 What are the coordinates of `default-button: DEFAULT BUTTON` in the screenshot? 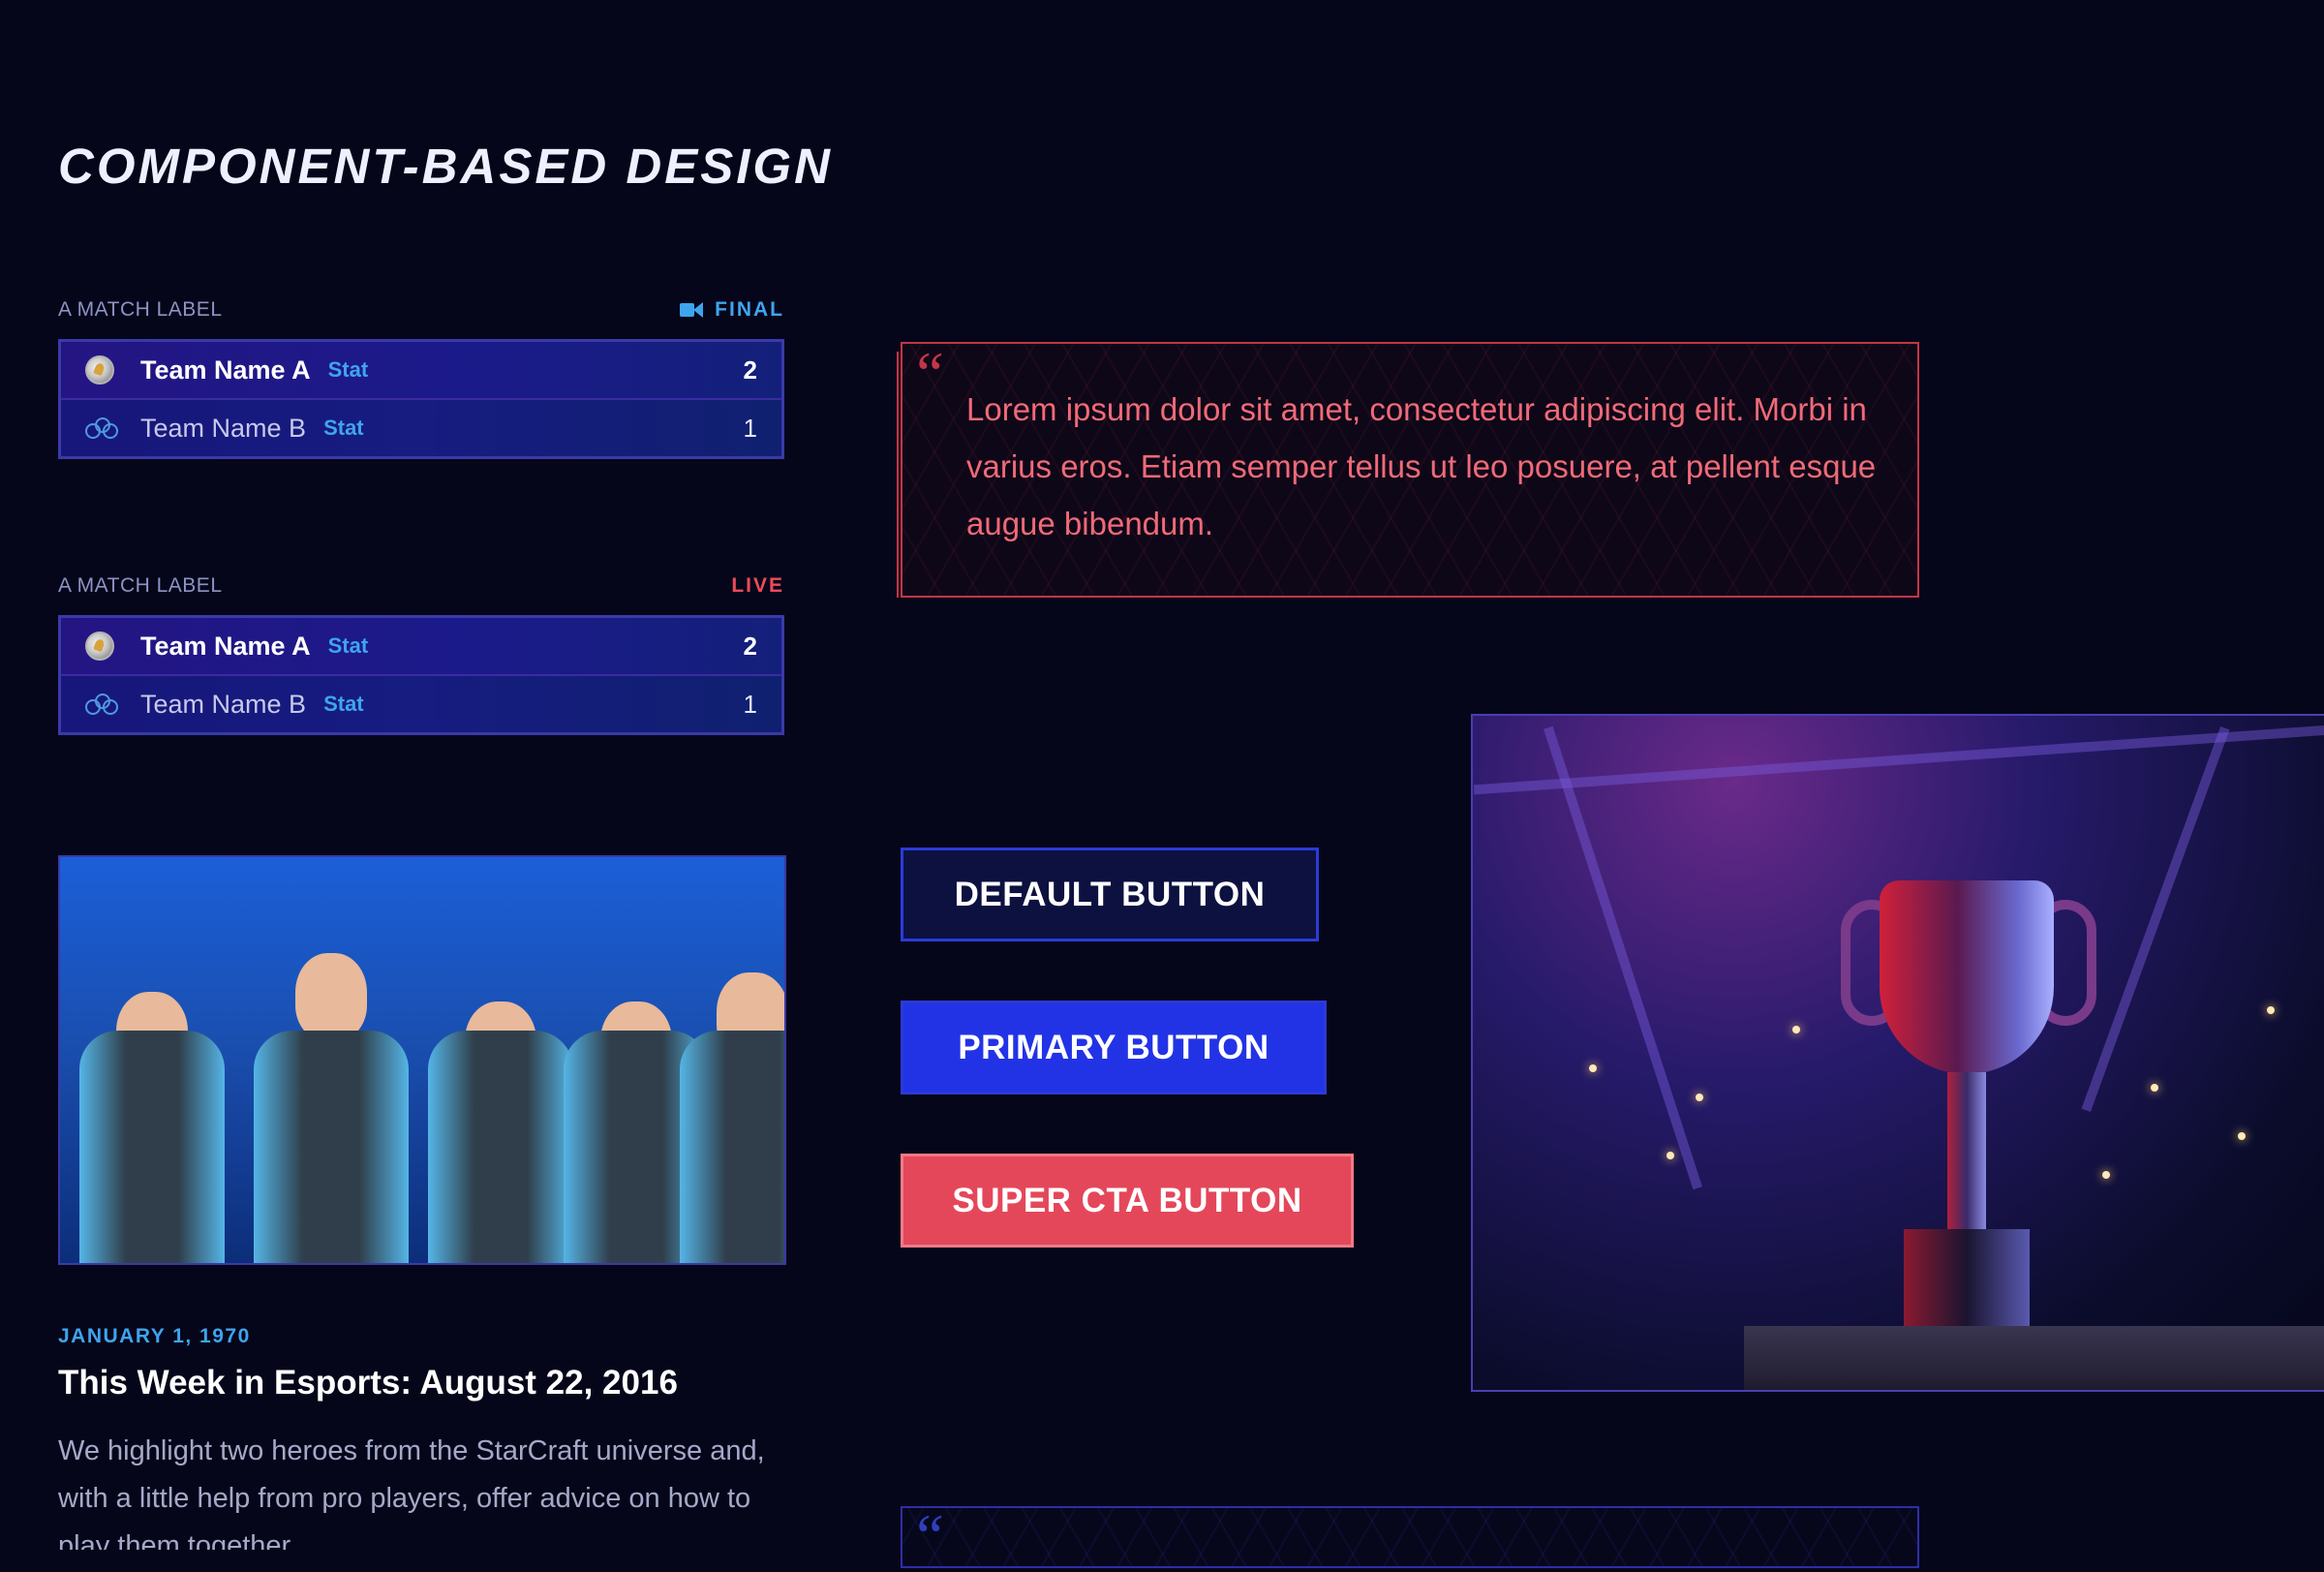 It's located at (1110, 894).